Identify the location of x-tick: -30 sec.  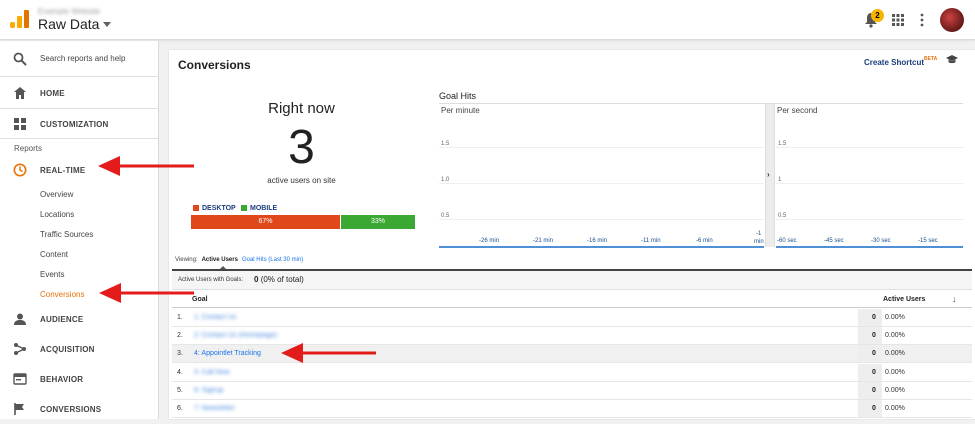
(881, 241).